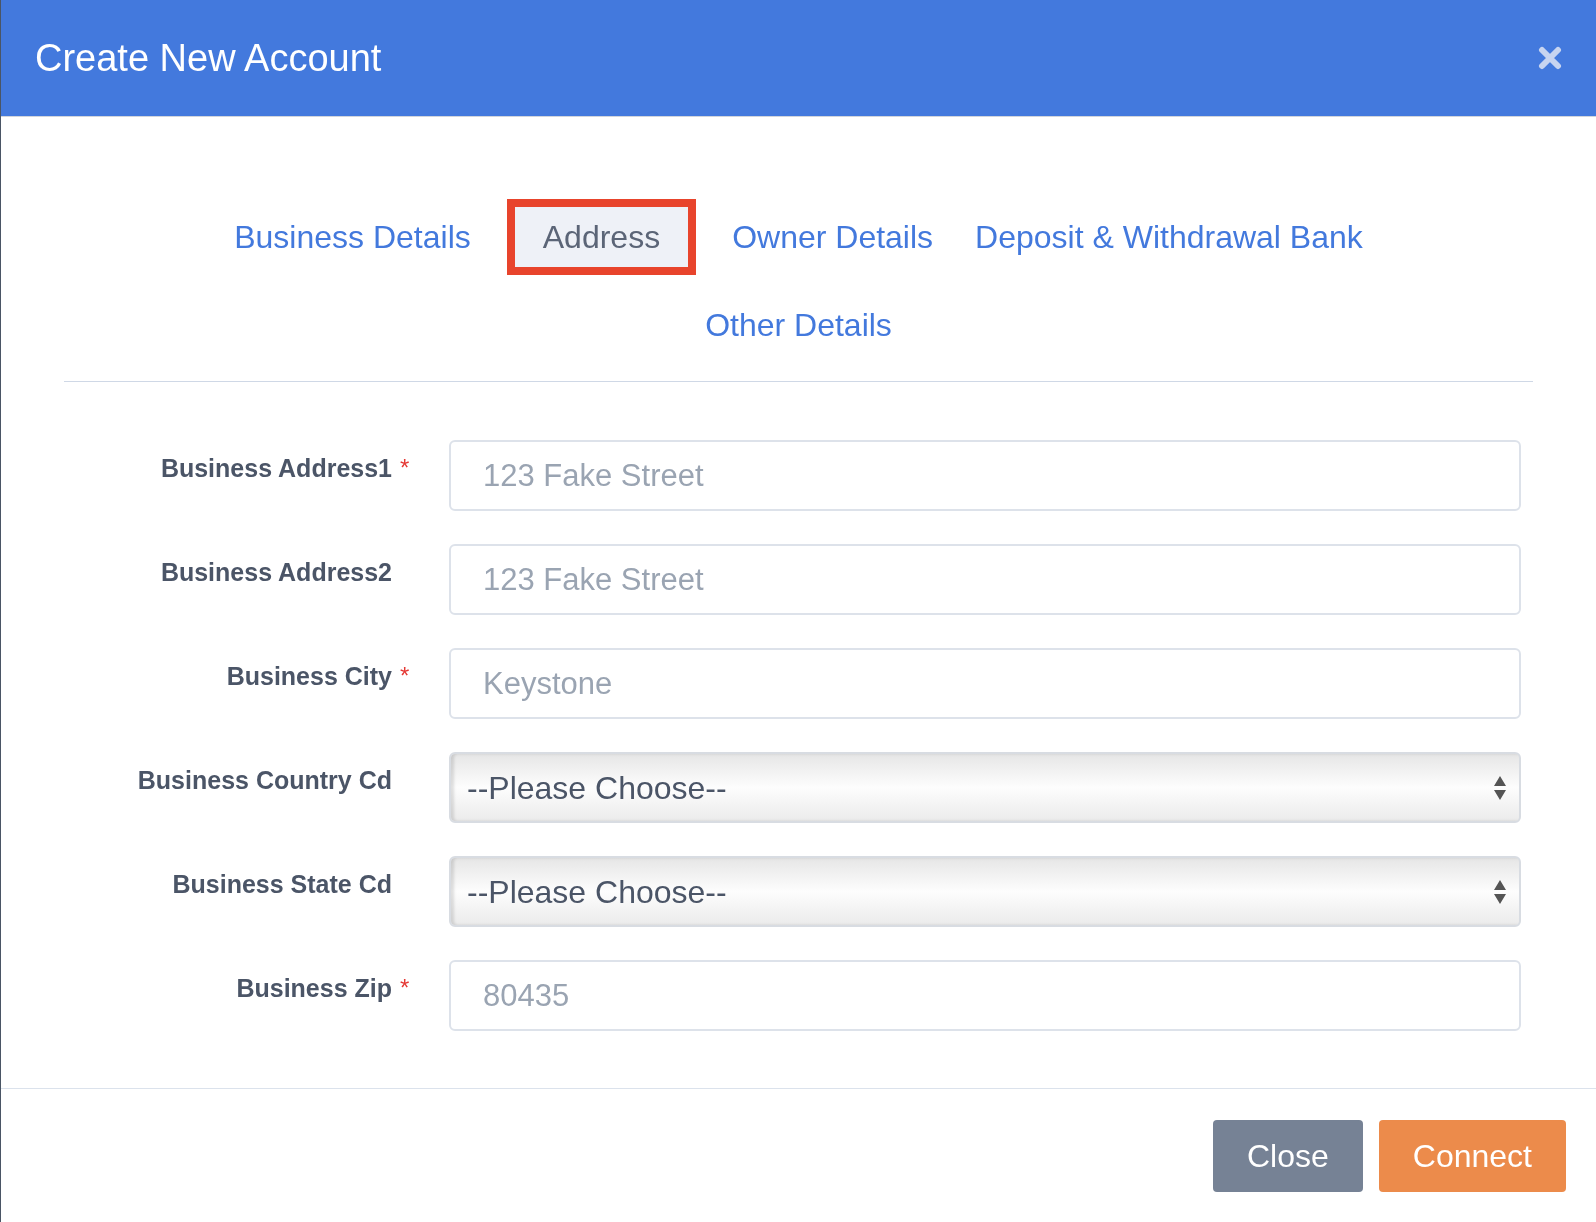  What do you see at coordinates (985, 995) in the screenshot?
I see `input-field: 80435` at bounding box center [985, 995].